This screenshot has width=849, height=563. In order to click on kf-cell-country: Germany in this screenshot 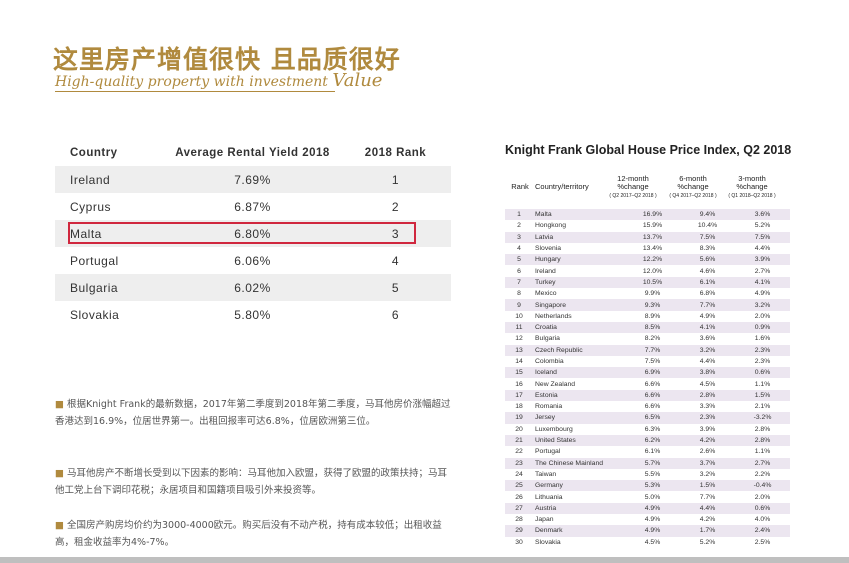, I will do `click(549, 486)`.